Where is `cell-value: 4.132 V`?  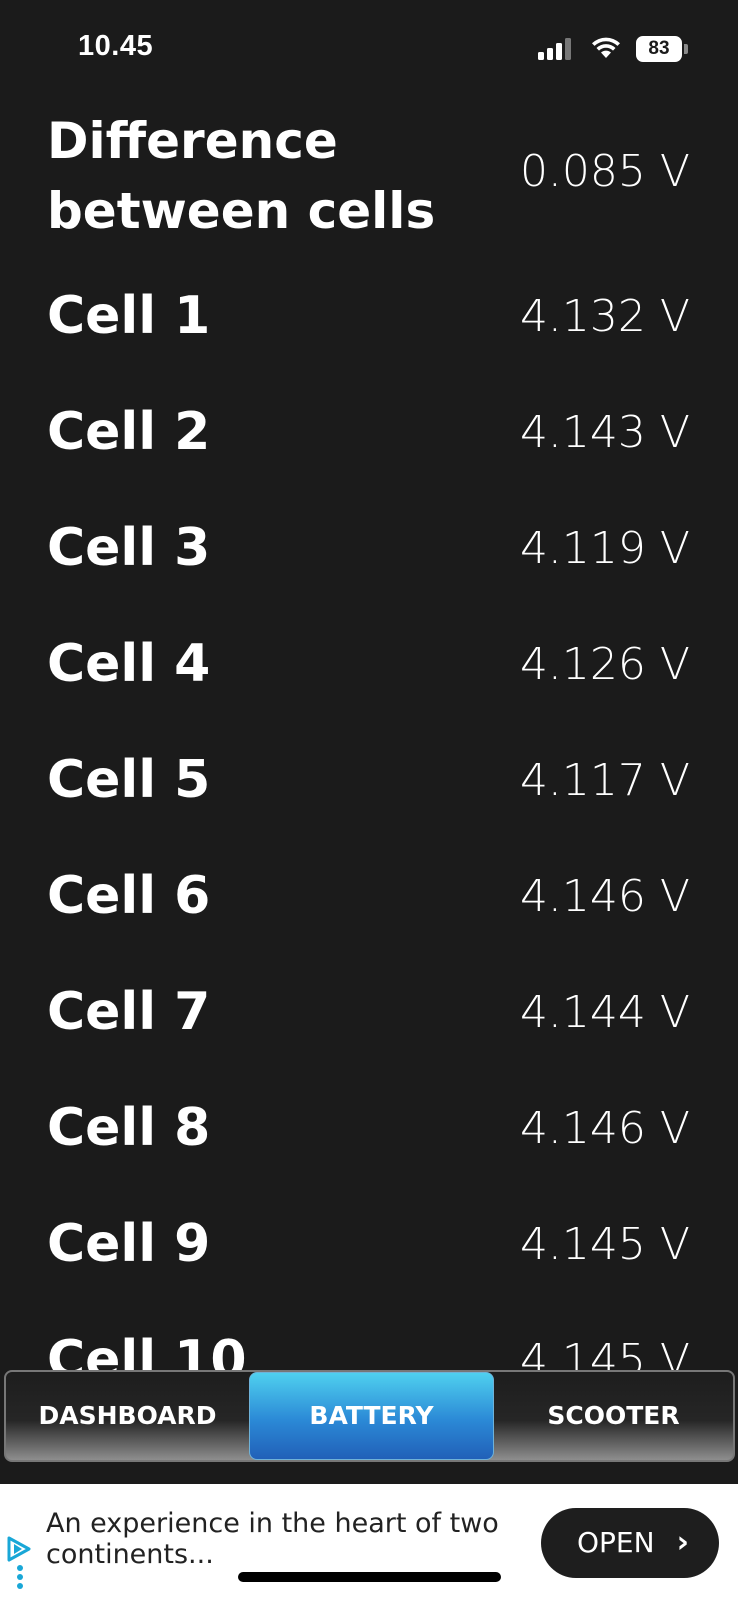 cell-value: 4.132 V is located at coordinates (604, 316).